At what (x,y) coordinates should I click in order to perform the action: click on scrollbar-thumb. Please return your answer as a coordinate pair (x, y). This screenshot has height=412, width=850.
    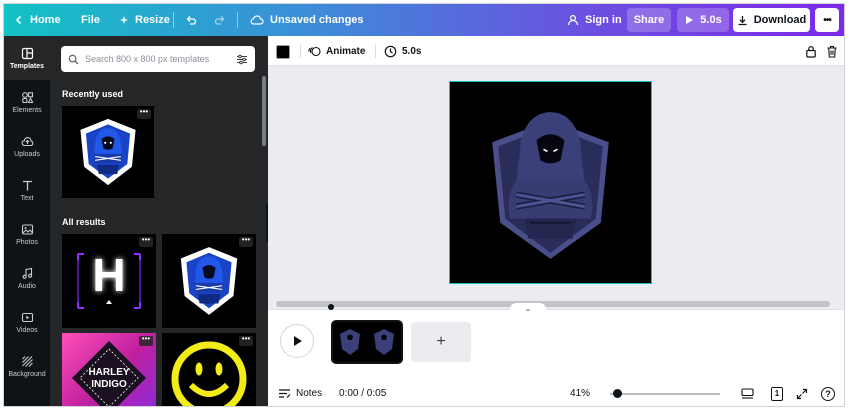
    Looking at the image, I should click on (553, 304).